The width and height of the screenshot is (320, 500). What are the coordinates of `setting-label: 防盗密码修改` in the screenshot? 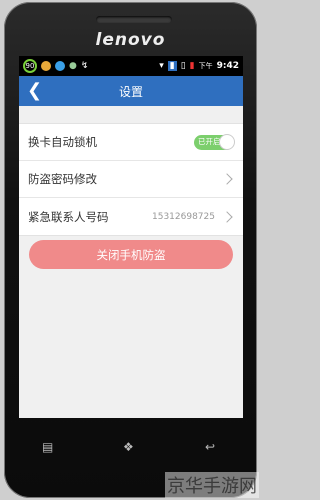 It's located at (62, 179).